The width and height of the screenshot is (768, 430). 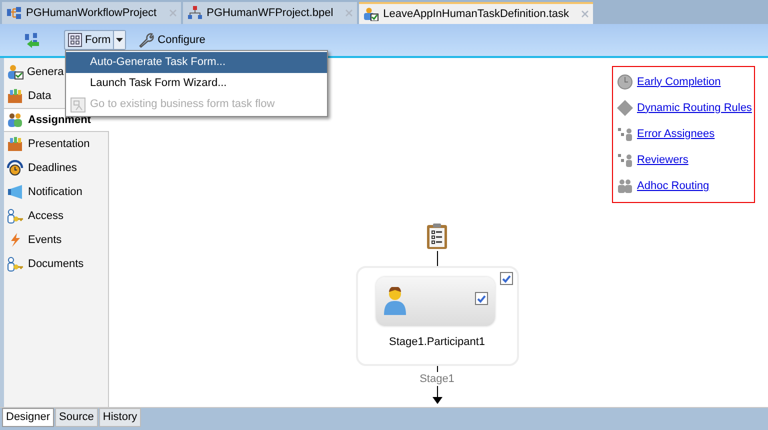 I want to click on bottom-tab: Designer, so click(x=28, y=417).